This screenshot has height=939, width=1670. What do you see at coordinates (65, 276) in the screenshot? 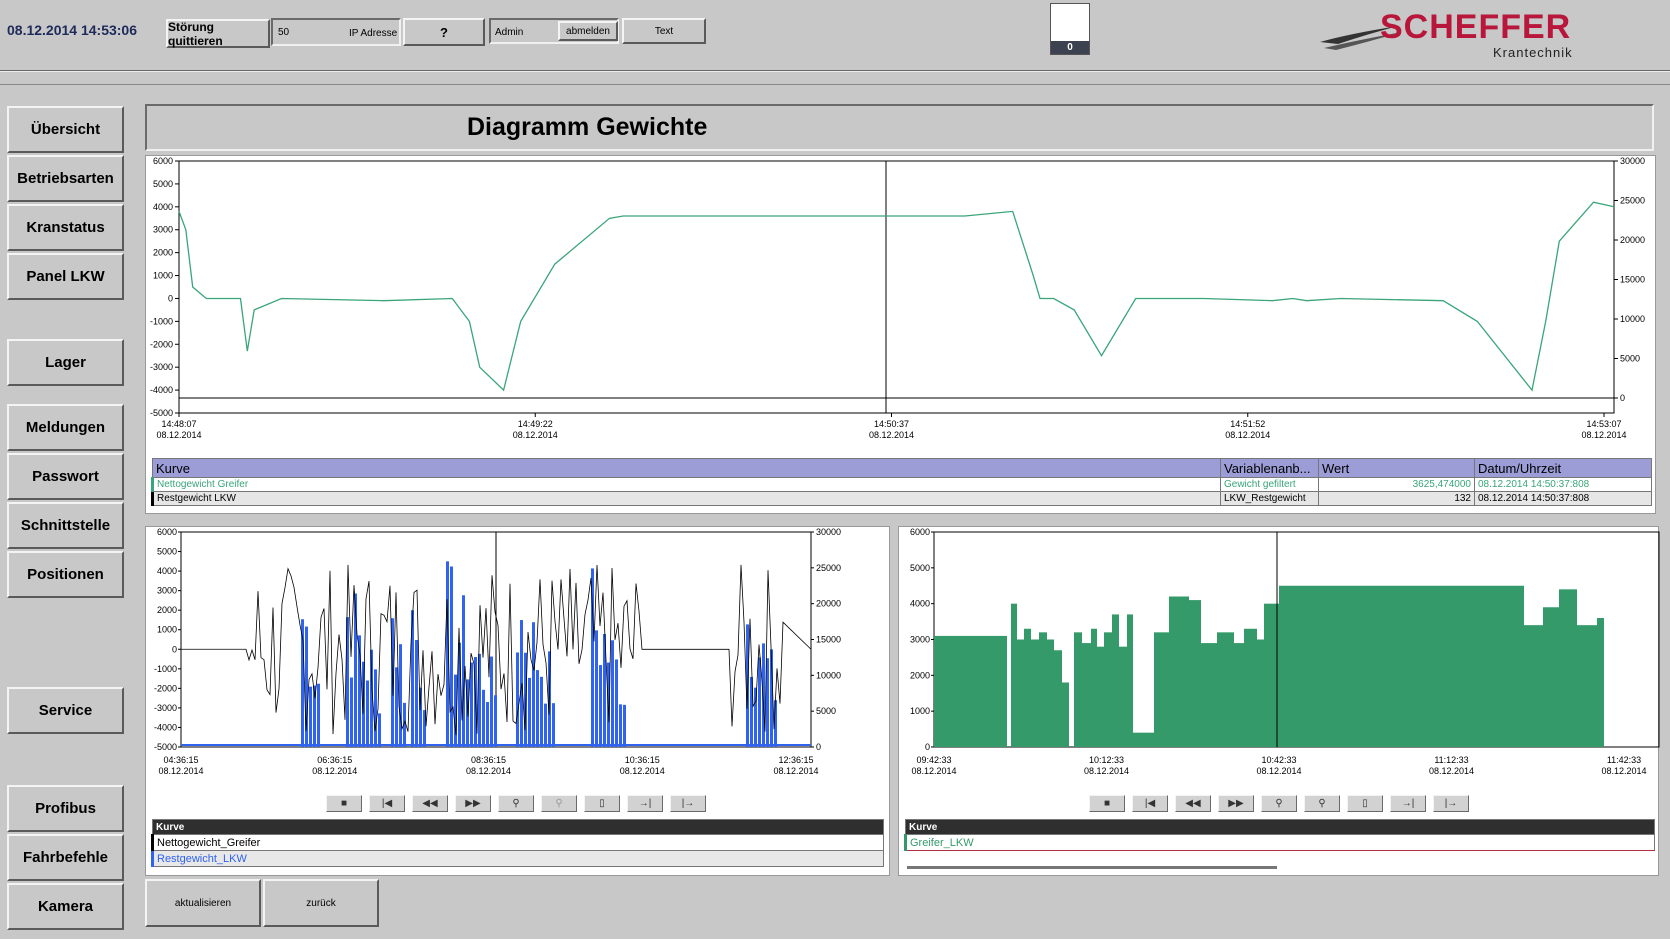
I see `sidebar-item-panel-lkw: Panel LKW` at bounding box center [65, 276].